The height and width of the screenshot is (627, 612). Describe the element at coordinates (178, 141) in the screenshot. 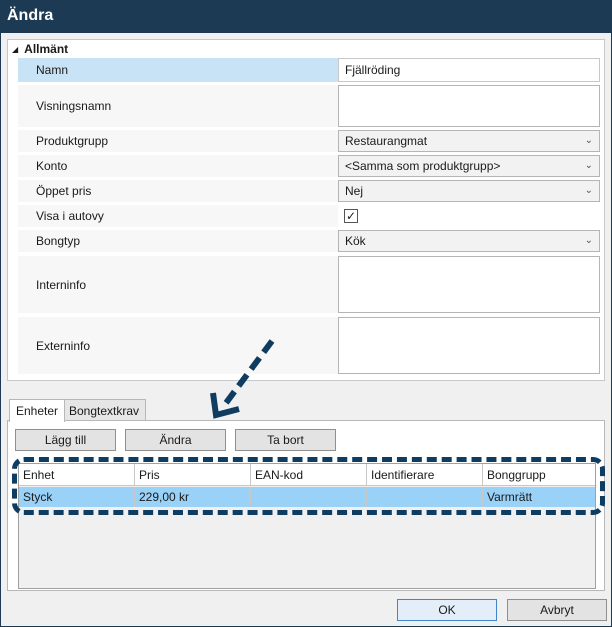

I see `property-label: Produktgrupp` at that location.